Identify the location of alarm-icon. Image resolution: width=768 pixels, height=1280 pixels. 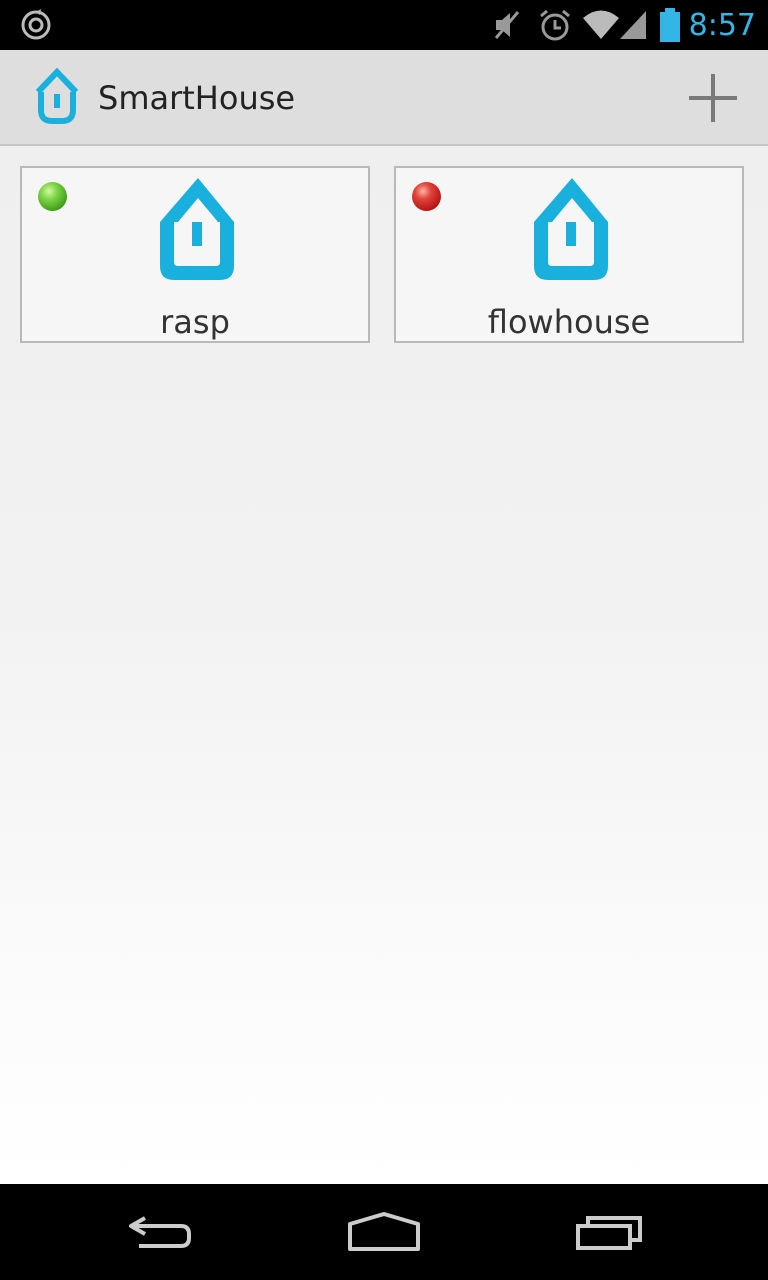
(555, 25).